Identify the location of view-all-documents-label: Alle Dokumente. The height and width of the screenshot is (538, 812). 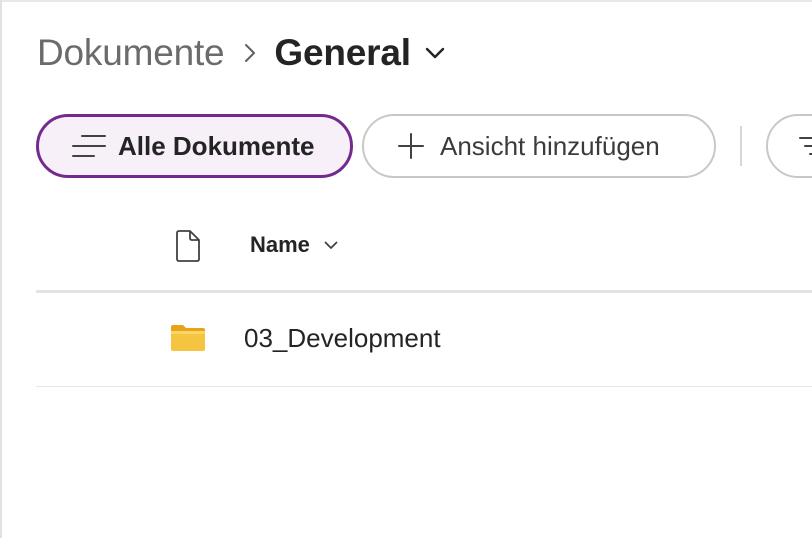
(216, 145).